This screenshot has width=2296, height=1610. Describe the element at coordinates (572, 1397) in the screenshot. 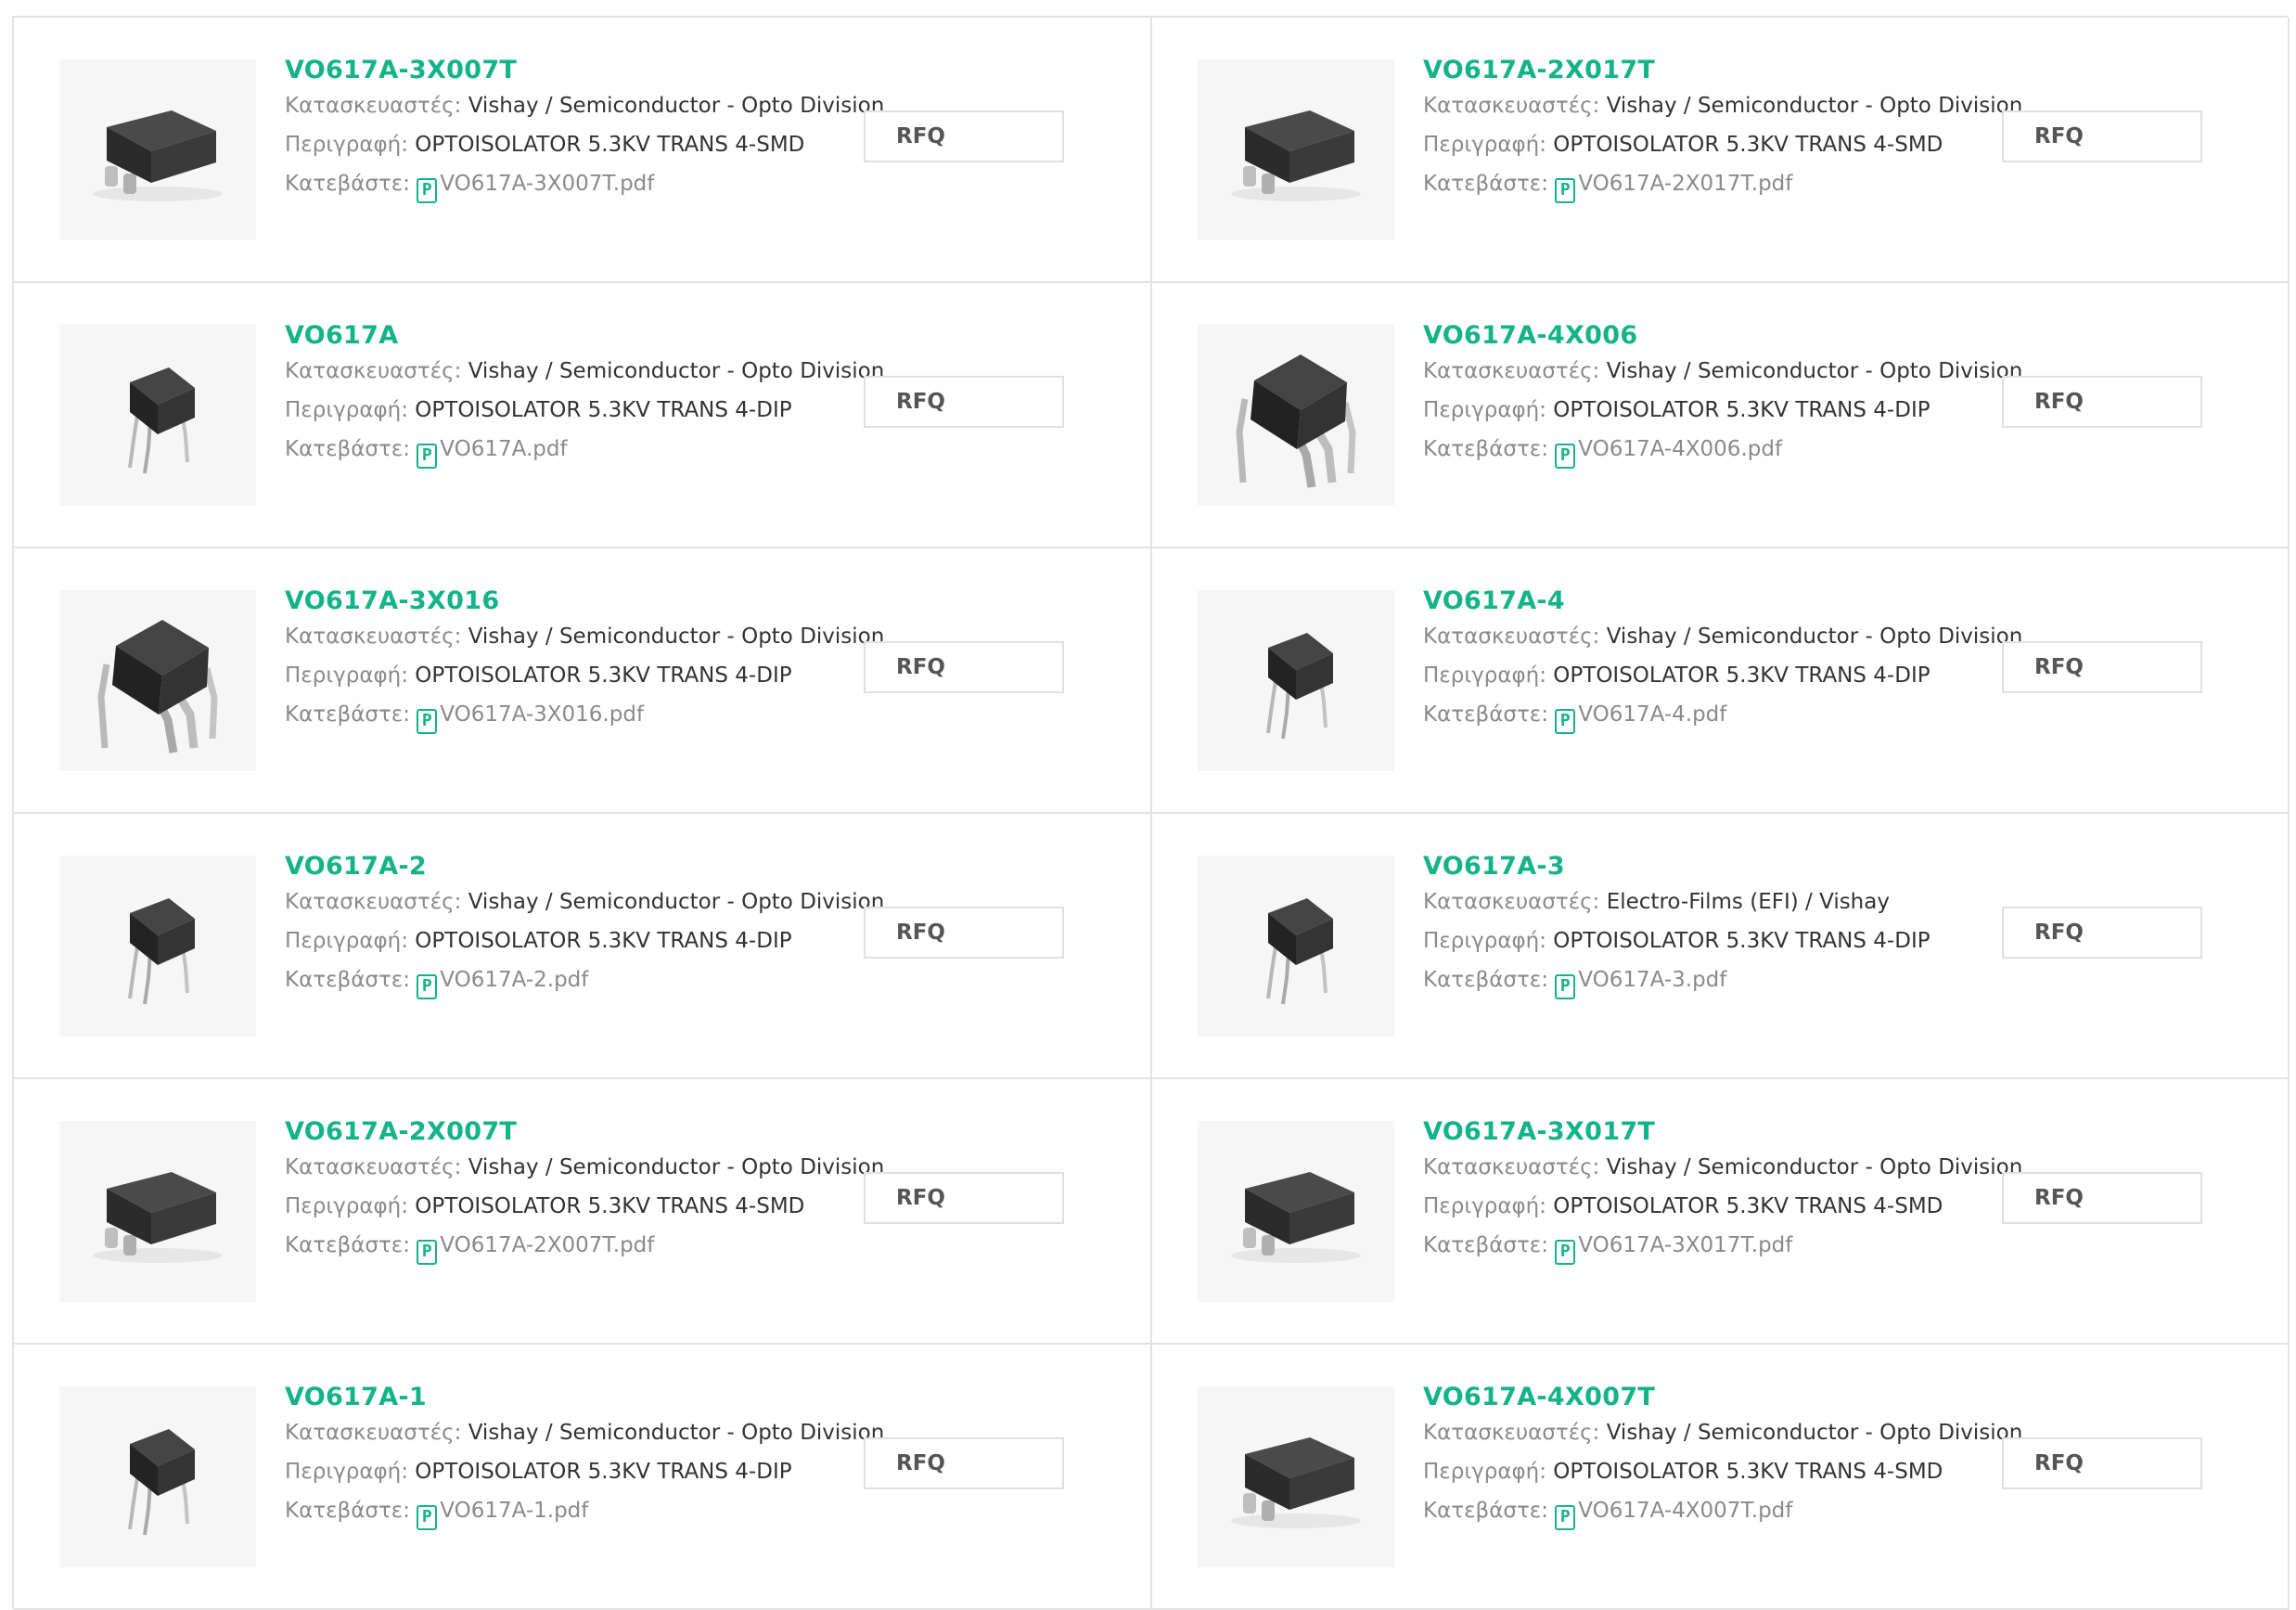

I see `product-name-link: VO617A-1` at that location.